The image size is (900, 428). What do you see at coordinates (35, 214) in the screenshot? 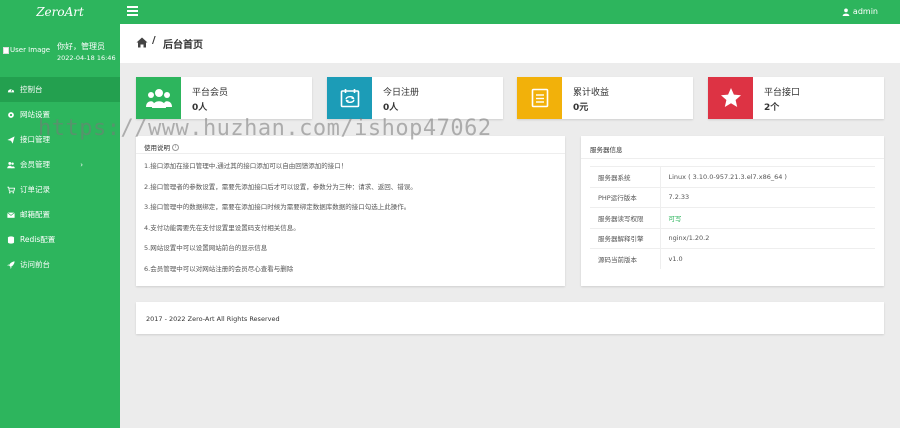
I see `sidebar-item-label: 邮箱配置` at bounding box center [35, 214].